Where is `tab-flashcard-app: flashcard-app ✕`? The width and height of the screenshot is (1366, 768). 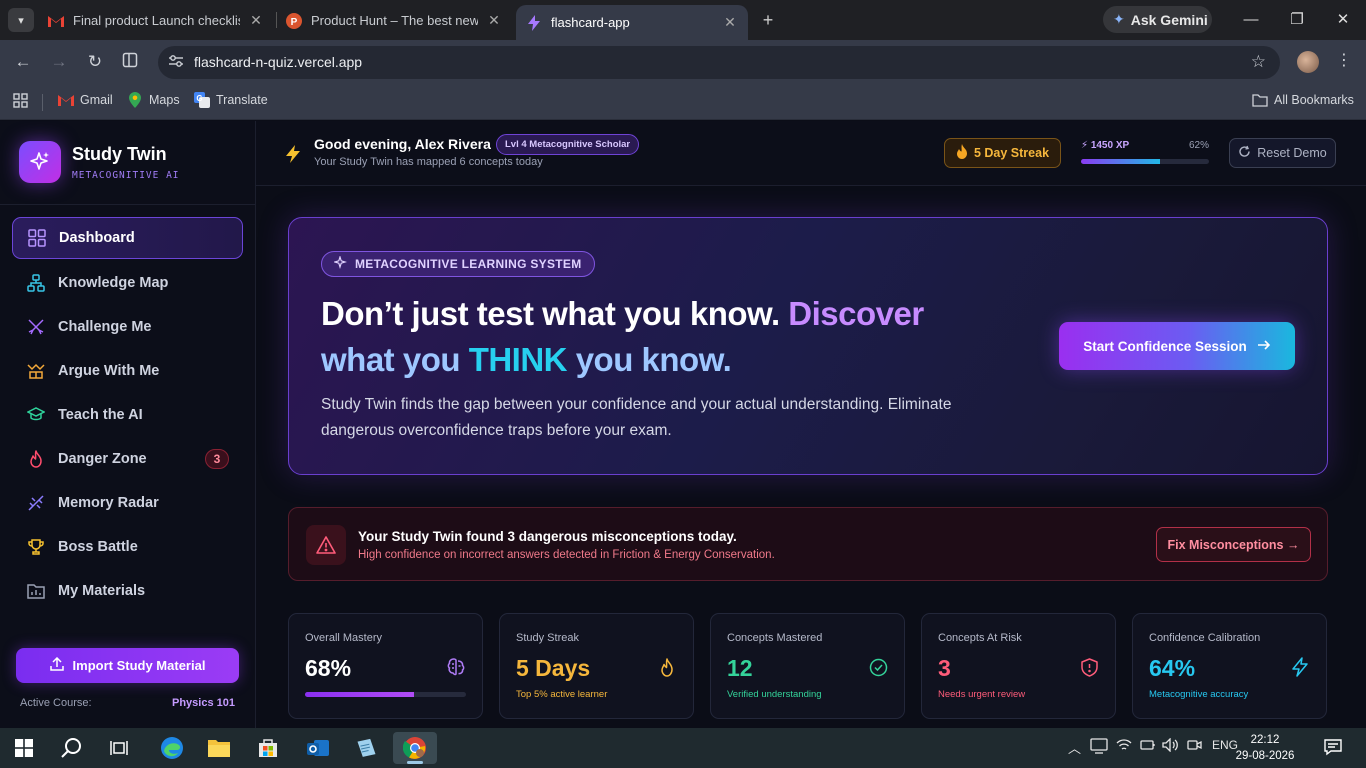 tab-flashcard-app: flashcard-app ✕ is located at coordinates (632, 22).